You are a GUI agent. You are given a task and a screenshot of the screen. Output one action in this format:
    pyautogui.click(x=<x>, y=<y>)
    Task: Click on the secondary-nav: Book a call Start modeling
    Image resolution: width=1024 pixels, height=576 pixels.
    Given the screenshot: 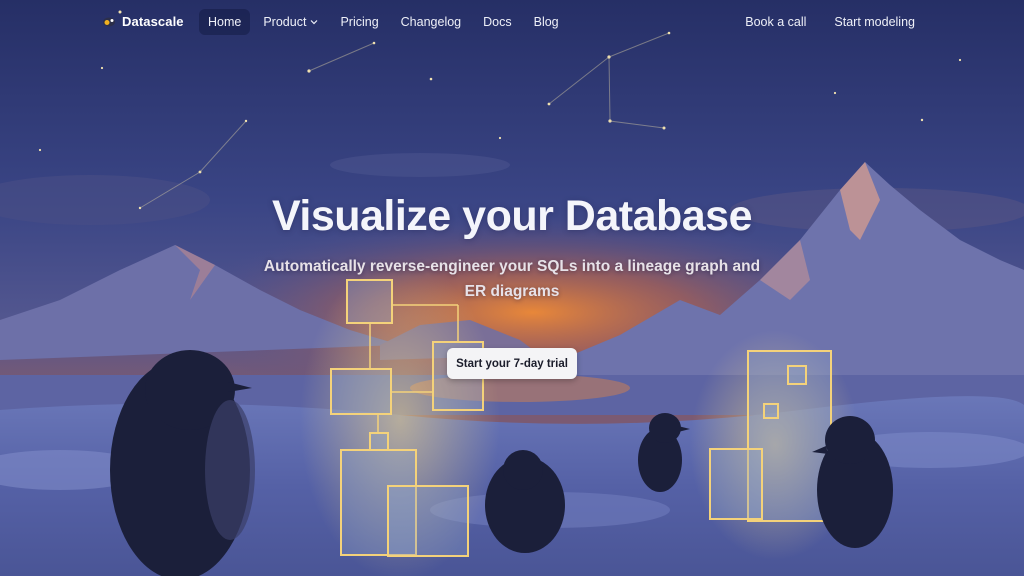 What is the action you would take?
    pyautogui.click(x=830, y=22)
    